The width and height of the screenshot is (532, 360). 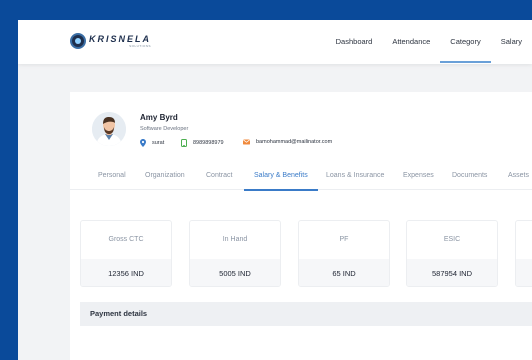 I want to click on avatar-person-icon, so click(x=109, y=129).